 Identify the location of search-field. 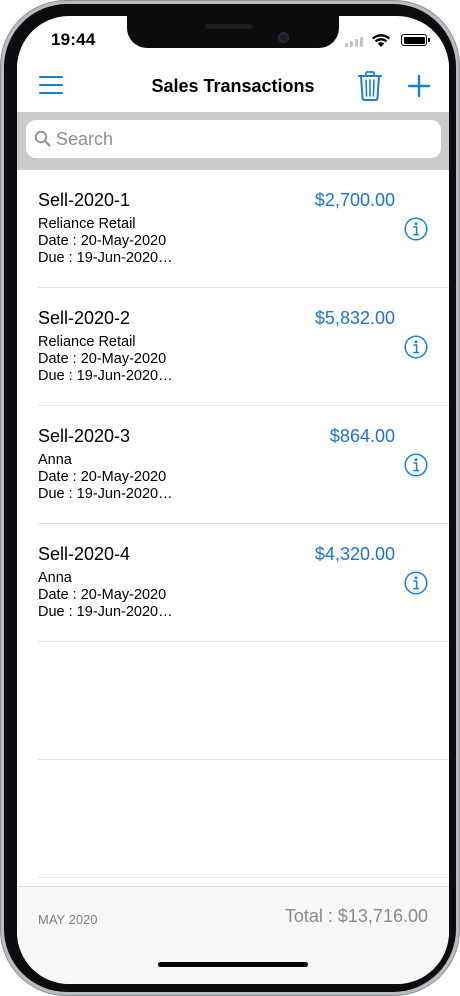
(233, 139).